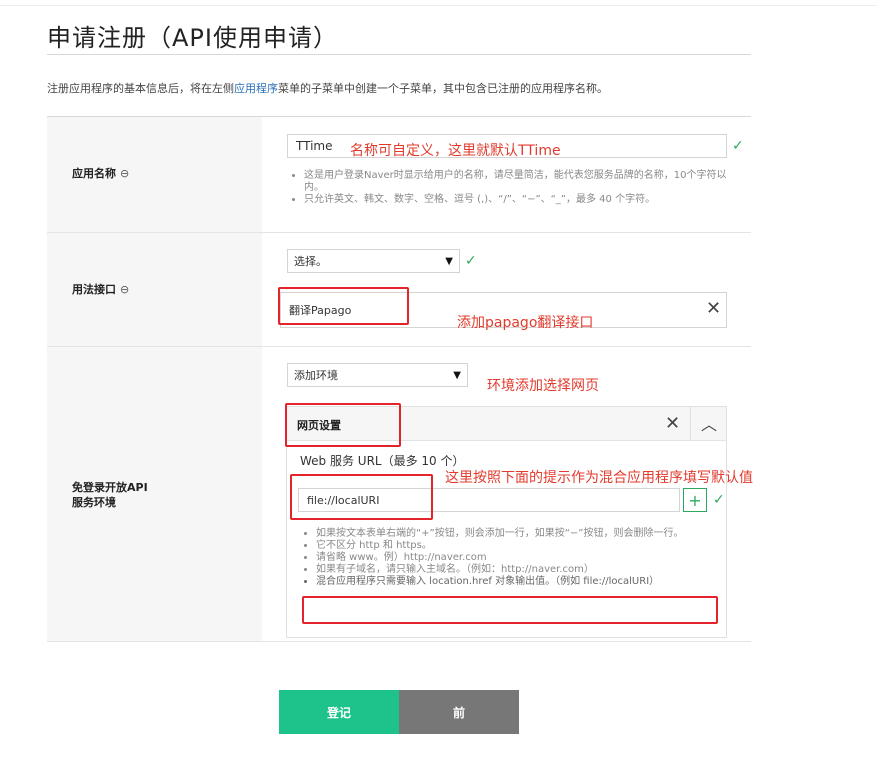  What do you see at coordinates (599, 478) in the screenshot?
I see `annotation-url: 这里按照下面的提示作为混合应用程序填写默认值` at bounding box center [599, 478].